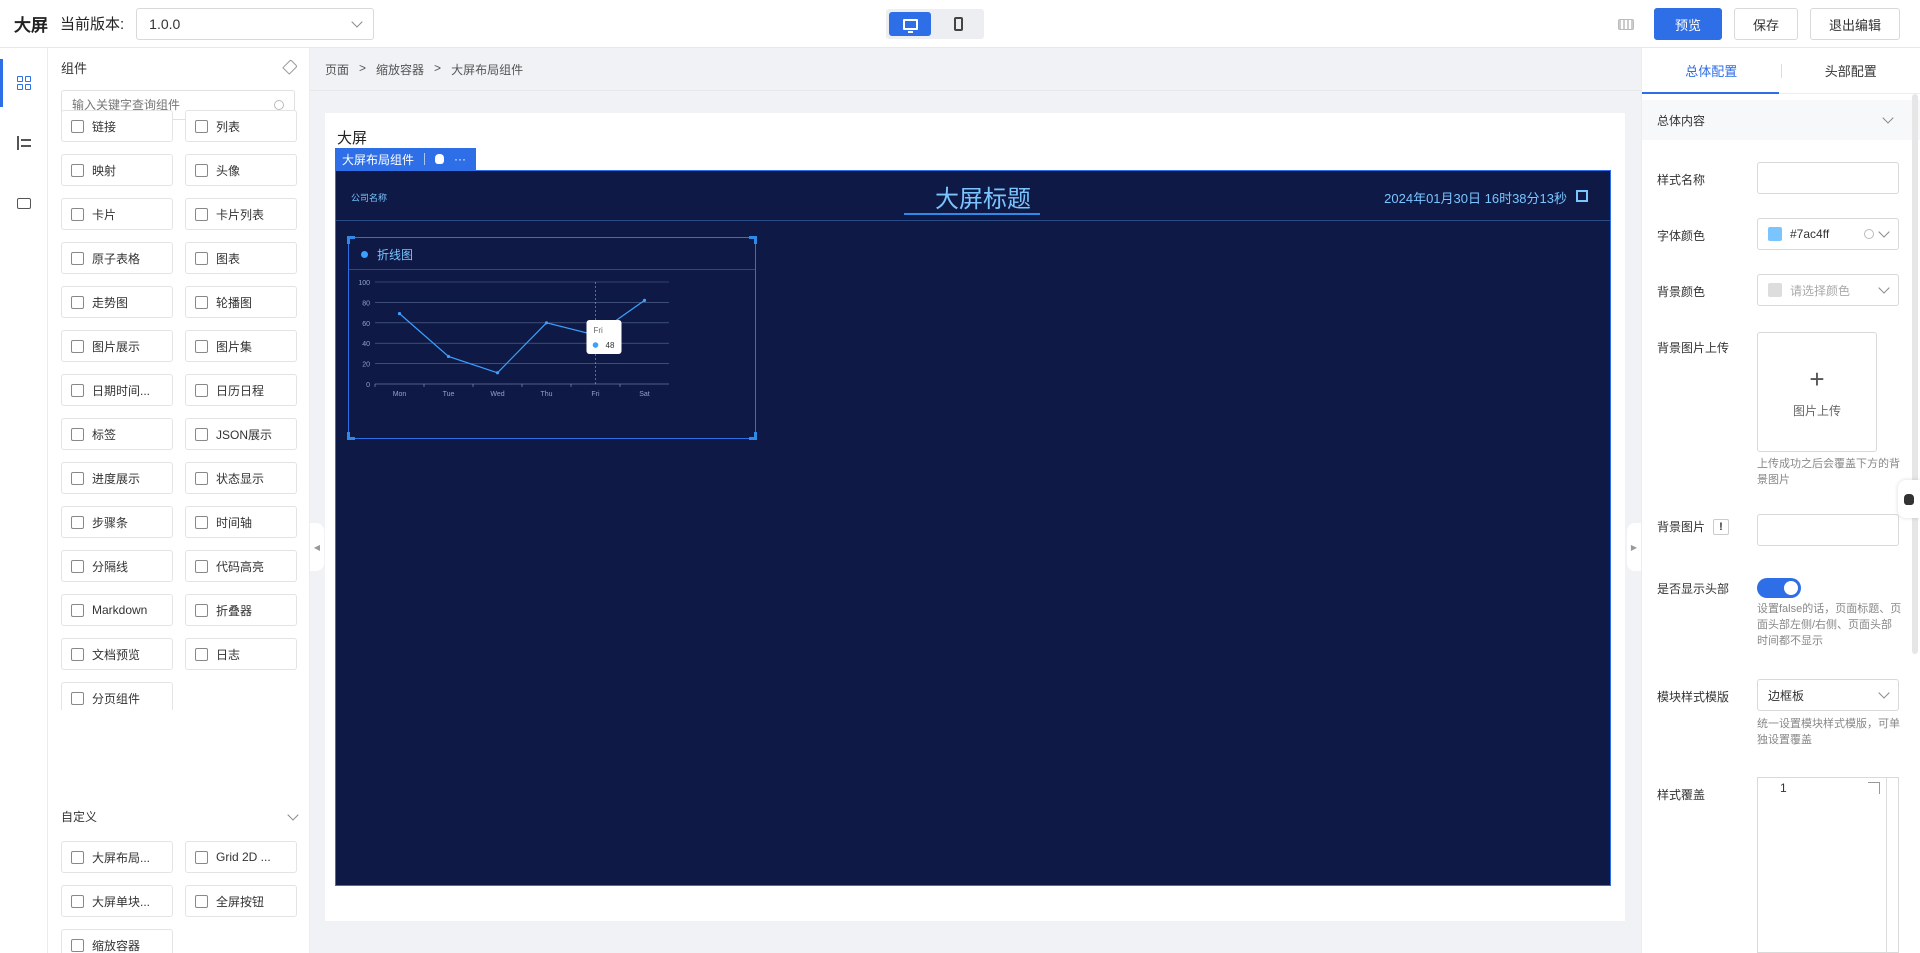 Image resolution: width=1920 pixels, height=953 pixels. Describe the element at coordinates (117, 258) in the screenshot. I see `component-item: 原子表格` at that location.